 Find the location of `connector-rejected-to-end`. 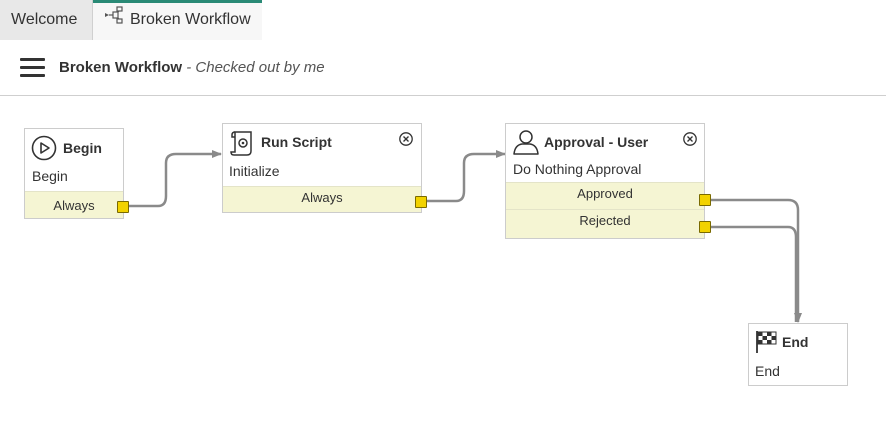

connector-rejected-to-end is located at coordinates (754, 273).